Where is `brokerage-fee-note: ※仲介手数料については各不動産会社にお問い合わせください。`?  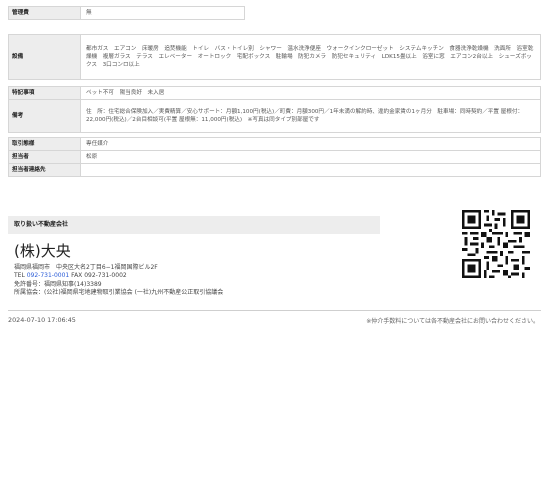
brokerage-fee-note: ※仲介手数料については各不動産会社にお問い合わせください。 is located at coordinates (452, 321).